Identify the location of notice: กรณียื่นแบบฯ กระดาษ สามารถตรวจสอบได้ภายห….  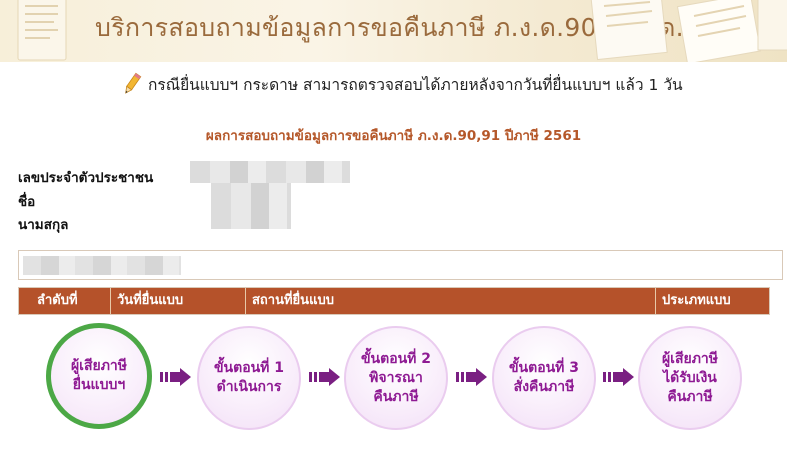
(402, 84).